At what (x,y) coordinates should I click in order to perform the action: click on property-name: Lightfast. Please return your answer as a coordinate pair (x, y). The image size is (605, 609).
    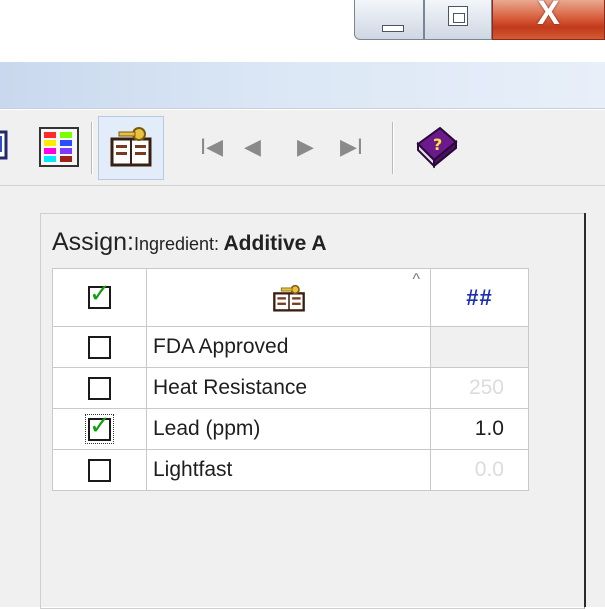
    Looking at the image, I should click on (288, 470).